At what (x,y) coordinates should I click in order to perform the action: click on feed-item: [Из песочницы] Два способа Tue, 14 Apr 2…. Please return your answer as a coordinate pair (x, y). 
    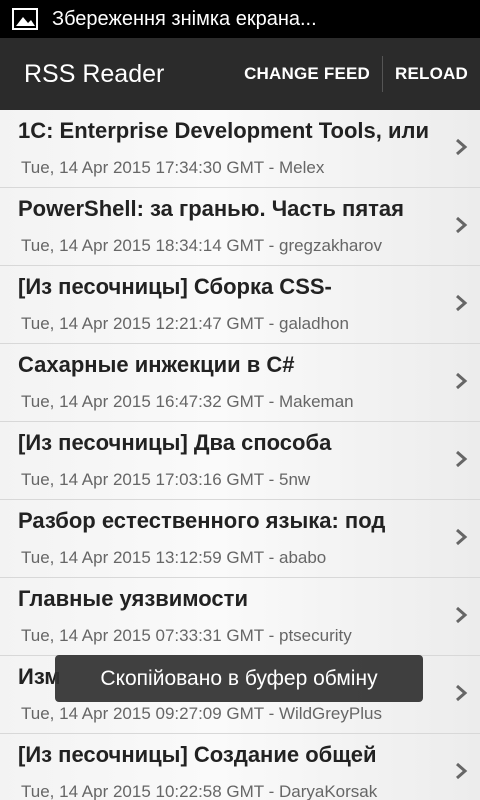
    Looking at the image, I should click on (240, 461).